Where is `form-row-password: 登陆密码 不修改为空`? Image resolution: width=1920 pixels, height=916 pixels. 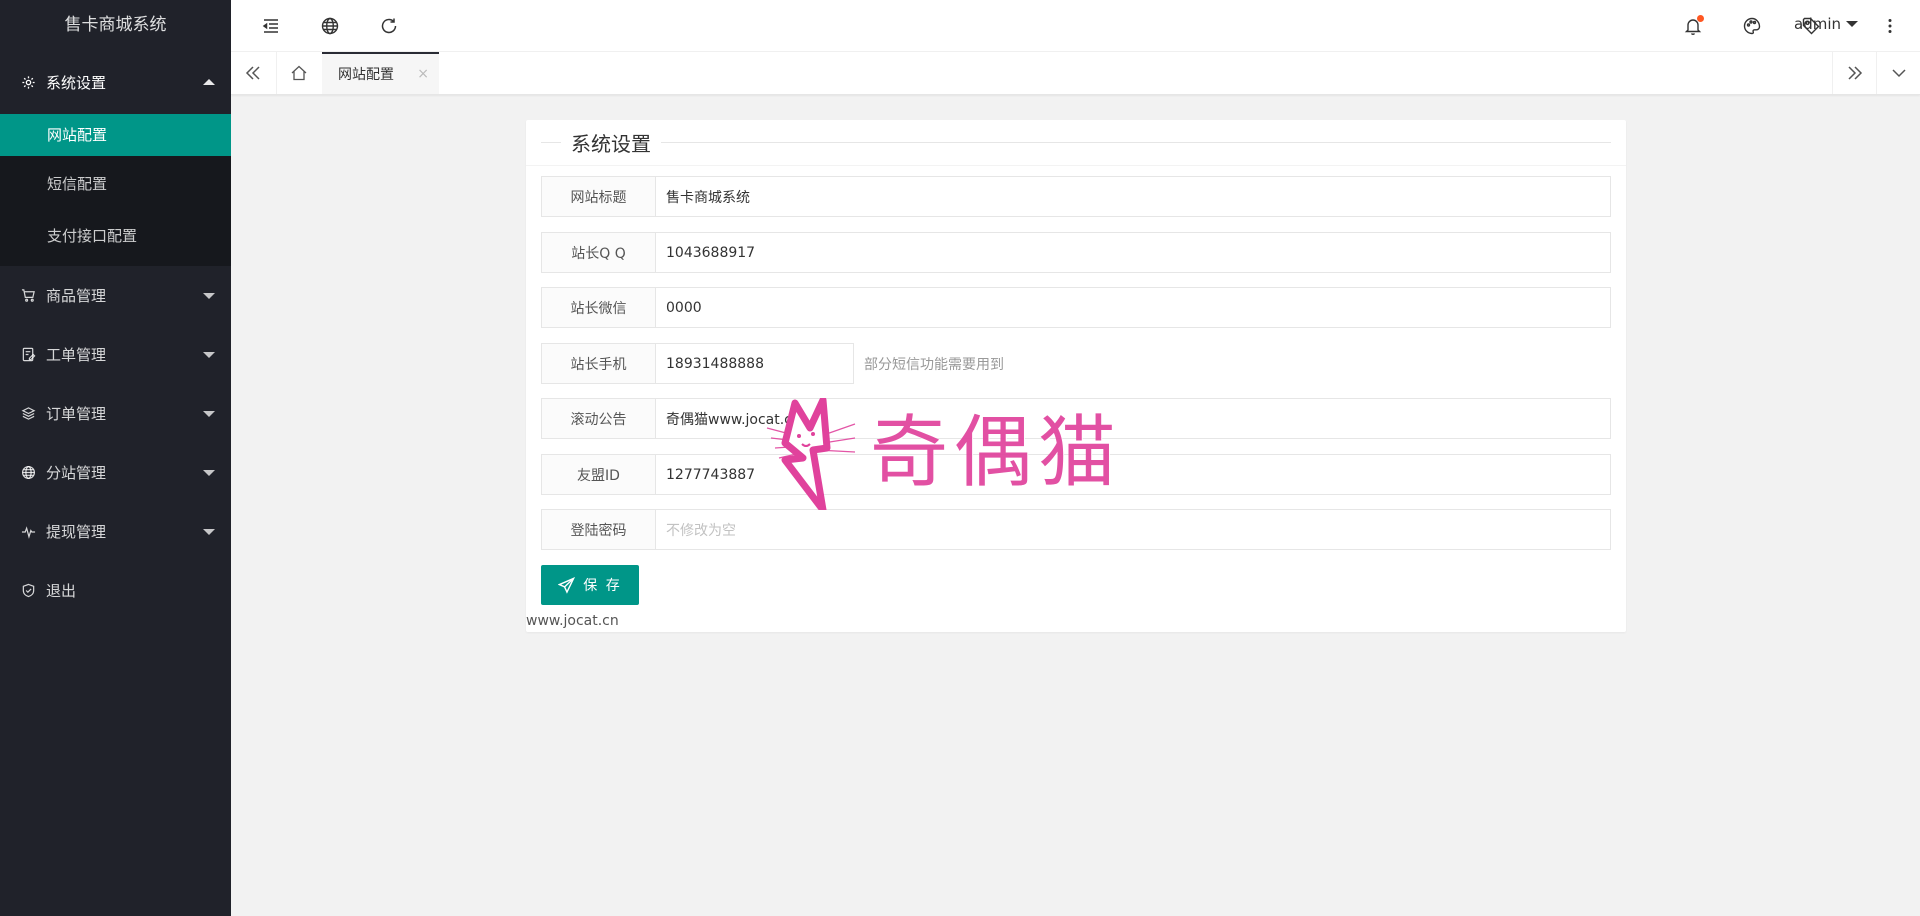 form-row-password: 登陆密码 不修改为空 is located at coordinates (1076, 529).